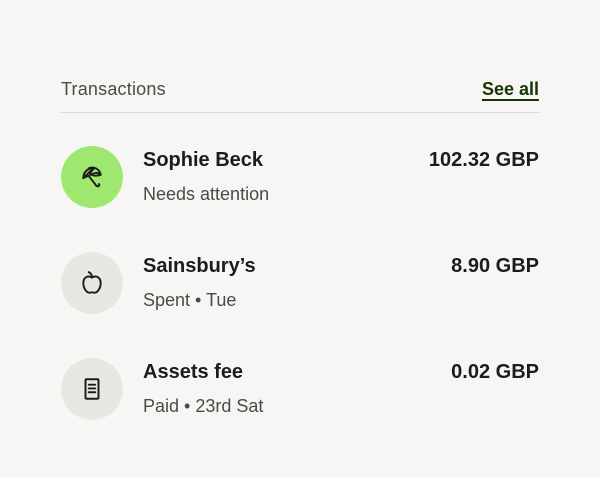 Image resolution: width=600 pixels, height=477 pixels. I want to click on transaction-row: Sophie Beck Needs attention 102.32 GBP, so click(300, 177).